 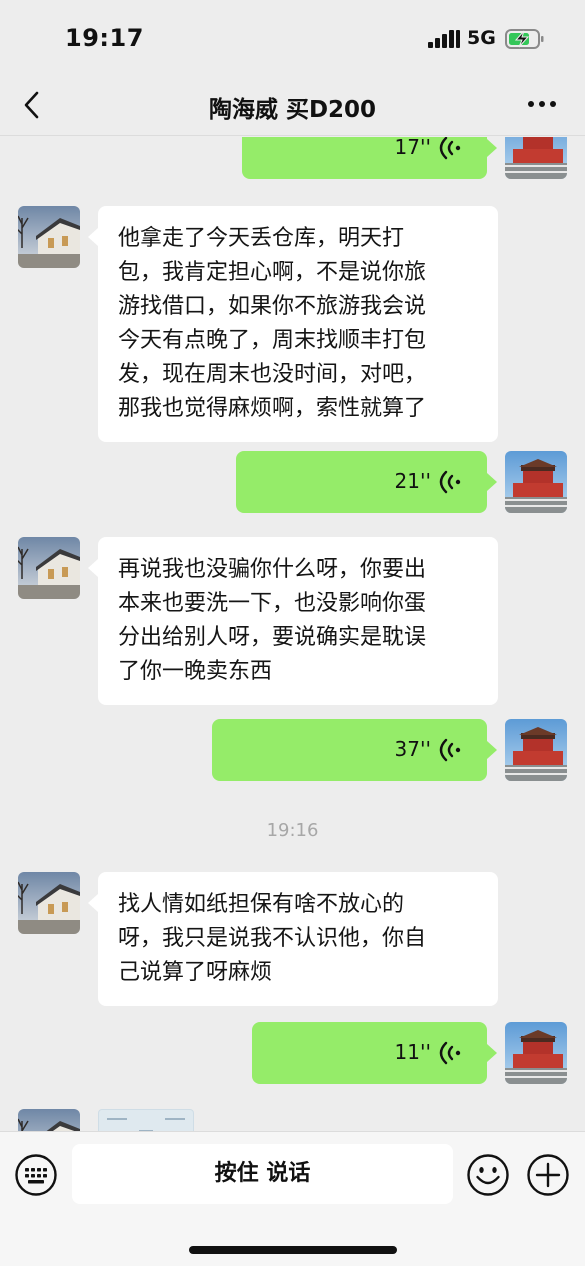 What do you see at coordinates (524, 39) in the screenshot?
I see `battery-charging-icon` at bounding box center [524, 39].